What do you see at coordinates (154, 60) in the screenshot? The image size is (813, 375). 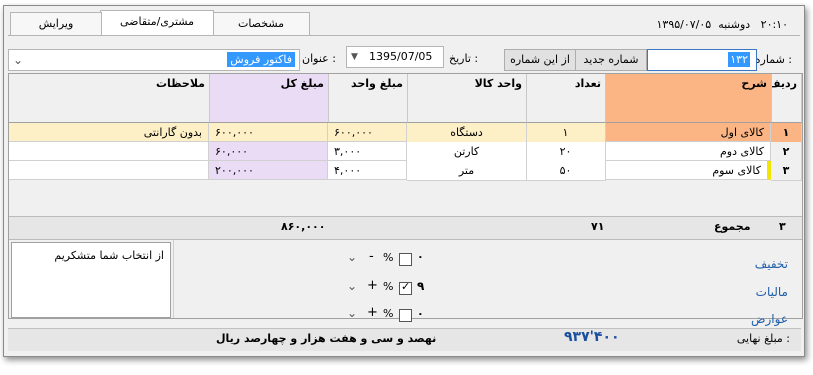 I see `title-select: ⌄ فاکتور فروش` at bounding box center [154, 60].